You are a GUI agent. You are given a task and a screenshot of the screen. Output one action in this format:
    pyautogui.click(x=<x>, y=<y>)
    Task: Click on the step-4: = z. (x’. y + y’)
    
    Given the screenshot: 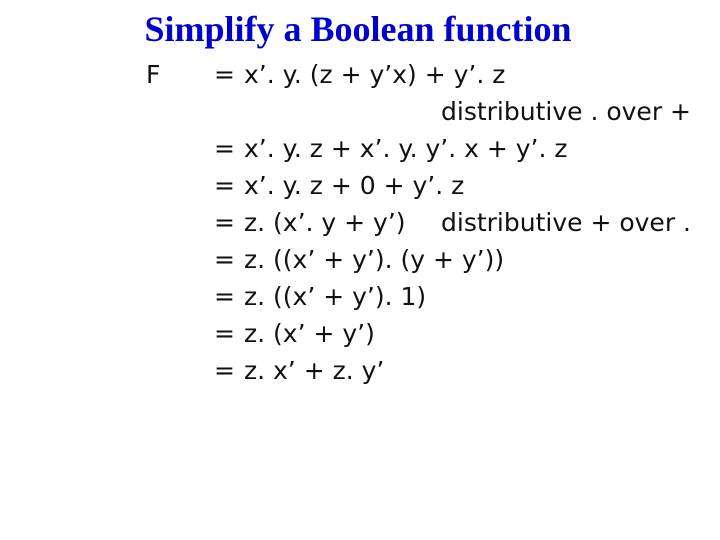 What is the action you would take?
    pyautogui.click(x=310, y=222)
    